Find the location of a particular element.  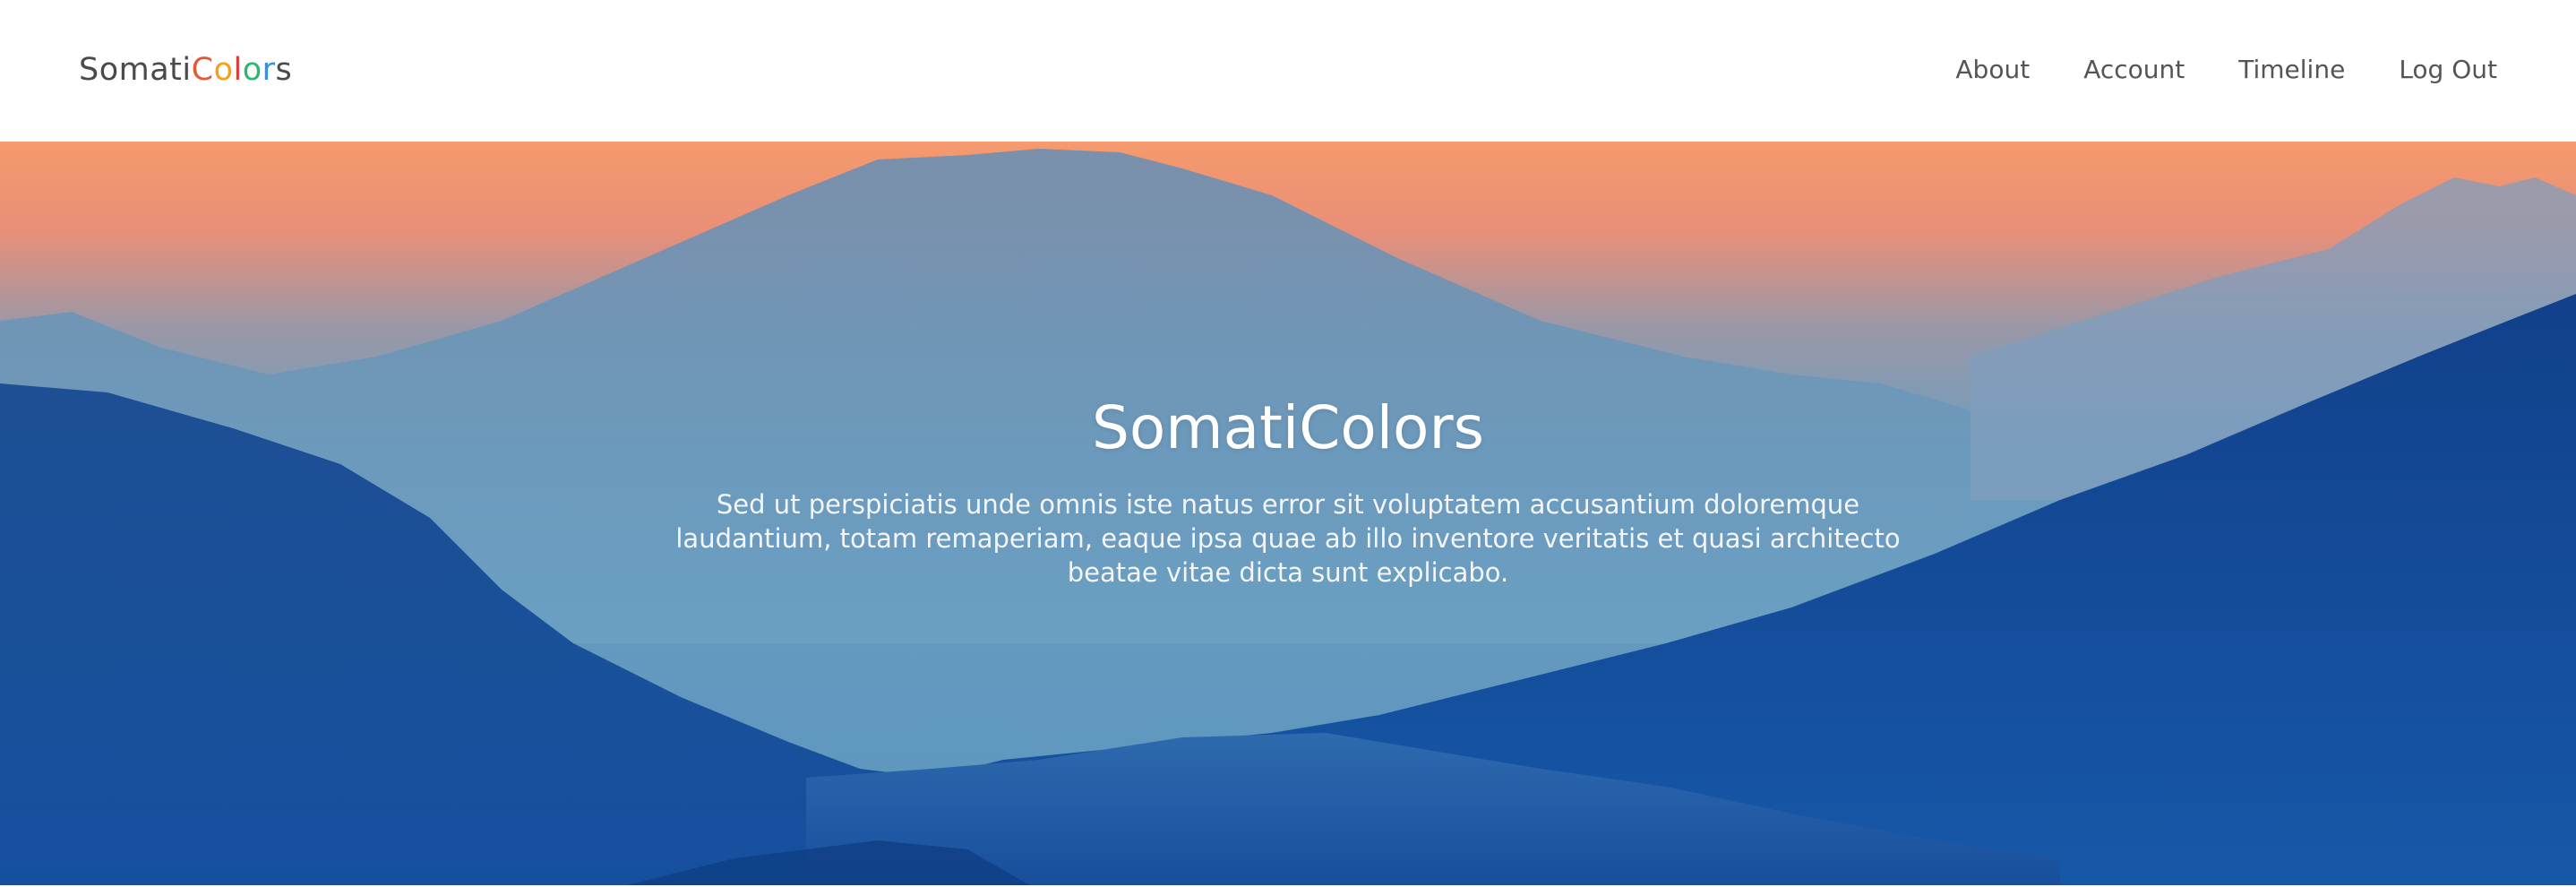

brand-part: C is located at coordinates (202, 70).